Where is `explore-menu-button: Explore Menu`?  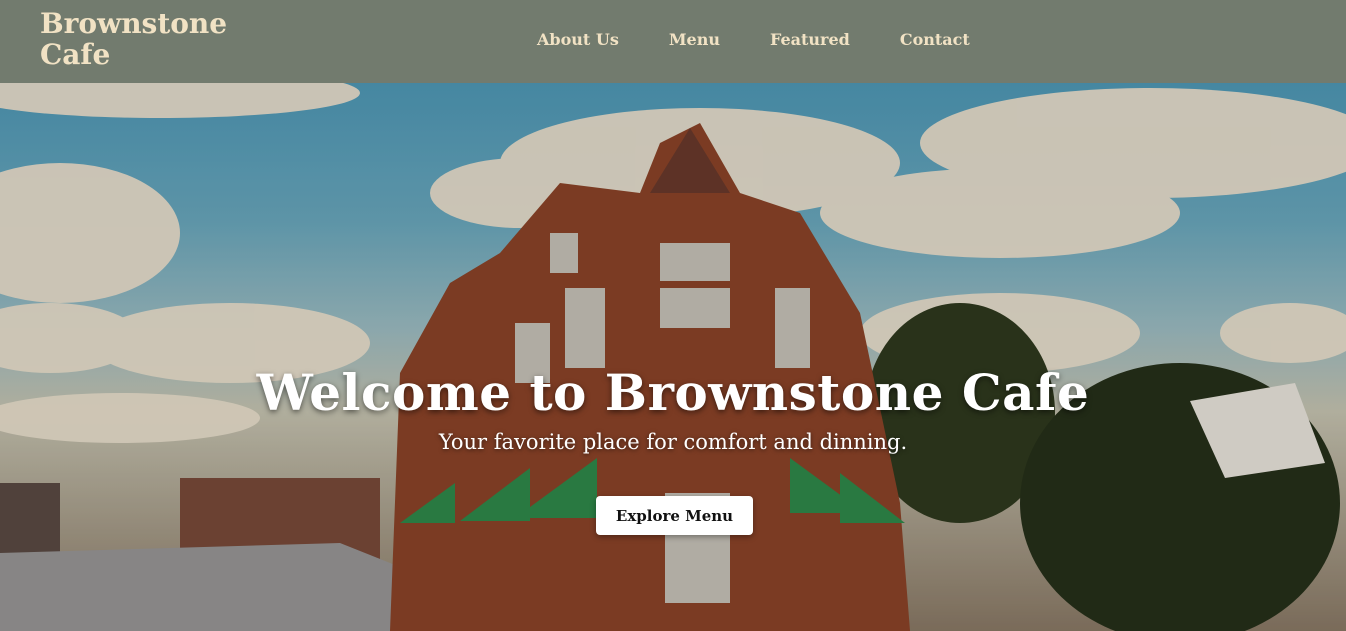
explore-menu-button: Explore Menu is located at coordinates (674, 515).